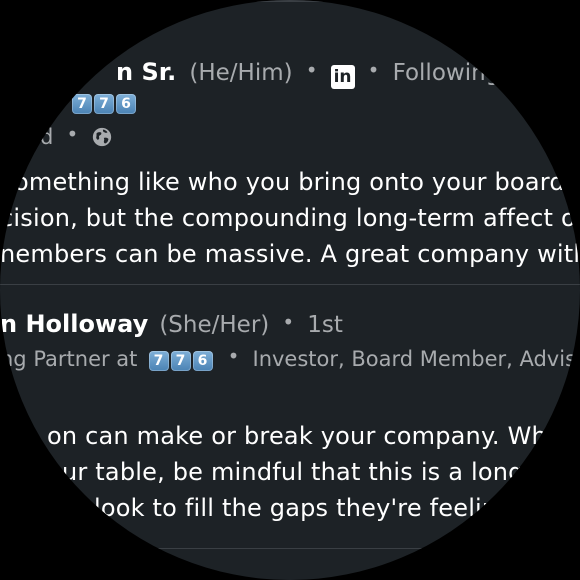 This screenshot has height=580, width=580. I want to click on post1-timestamp: d, so click(47, 137).